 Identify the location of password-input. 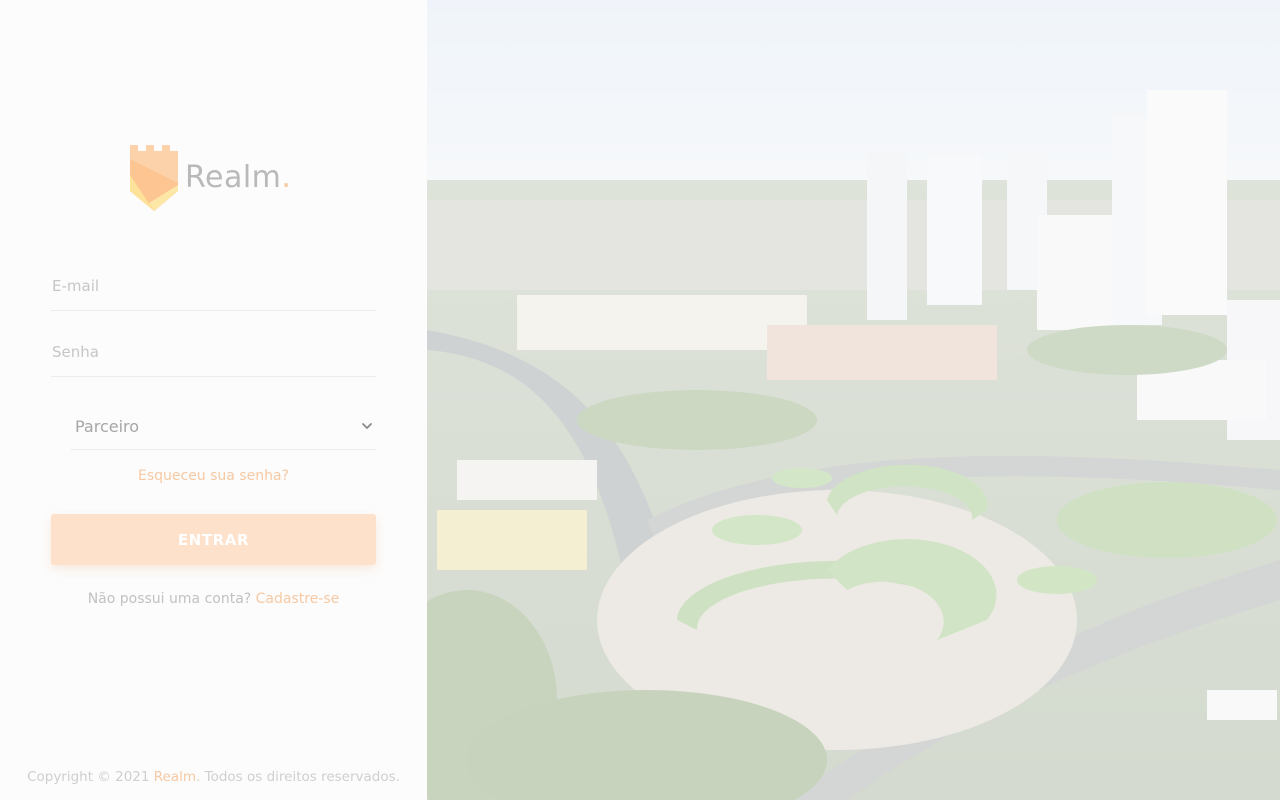
(213, 352).